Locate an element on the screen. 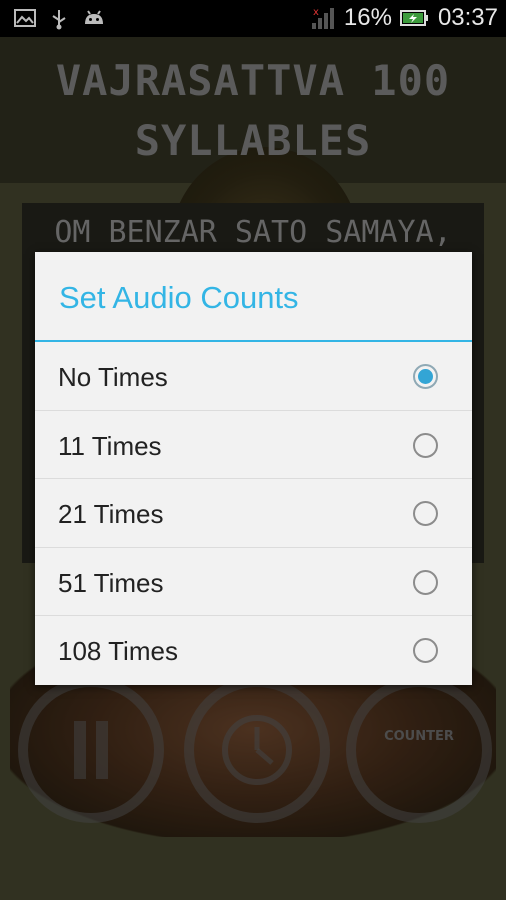 Image resolution: width=506 pixels, height=900 pixels. android-icon is located at coordinates (93, 18).